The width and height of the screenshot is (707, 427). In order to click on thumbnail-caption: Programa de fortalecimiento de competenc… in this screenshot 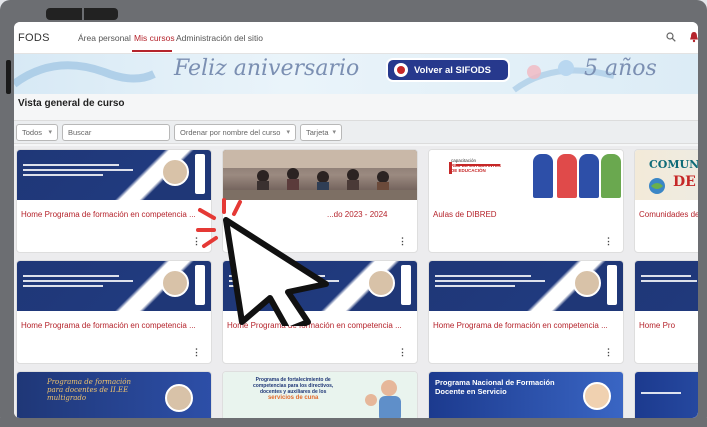, I will do `click(293, 389)`.